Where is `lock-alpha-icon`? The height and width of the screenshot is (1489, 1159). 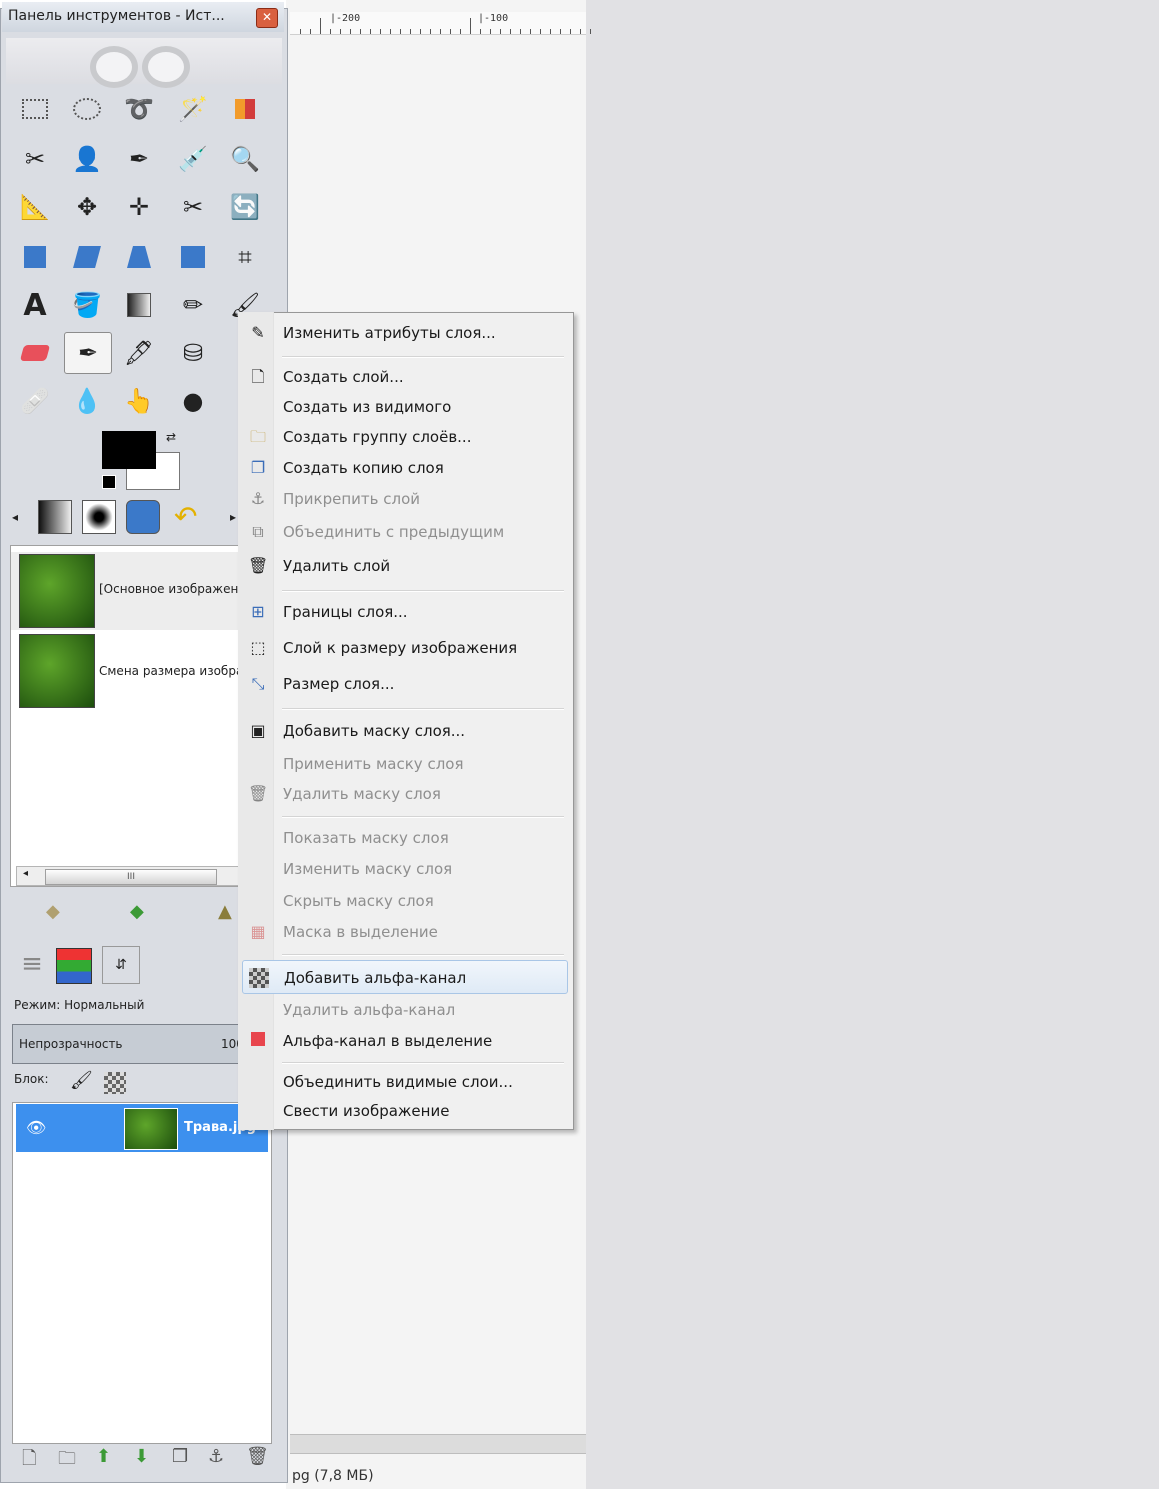 lock-alpha-icon is located at coordinates (115, 1083).